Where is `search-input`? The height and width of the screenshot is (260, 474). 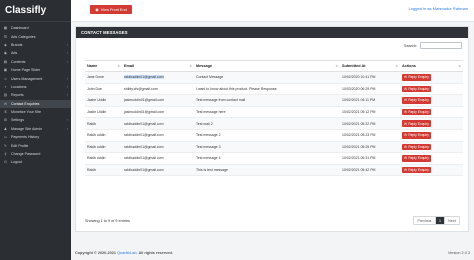 search-input is located at coordinates (441, 45).